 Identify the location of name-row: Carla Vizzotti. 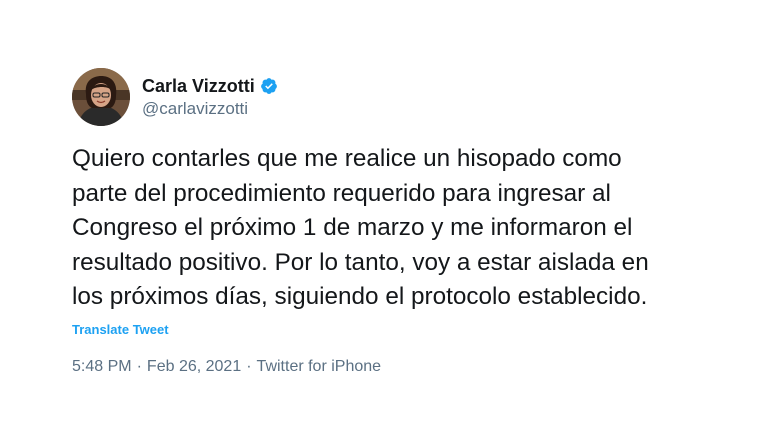
(210, 86).